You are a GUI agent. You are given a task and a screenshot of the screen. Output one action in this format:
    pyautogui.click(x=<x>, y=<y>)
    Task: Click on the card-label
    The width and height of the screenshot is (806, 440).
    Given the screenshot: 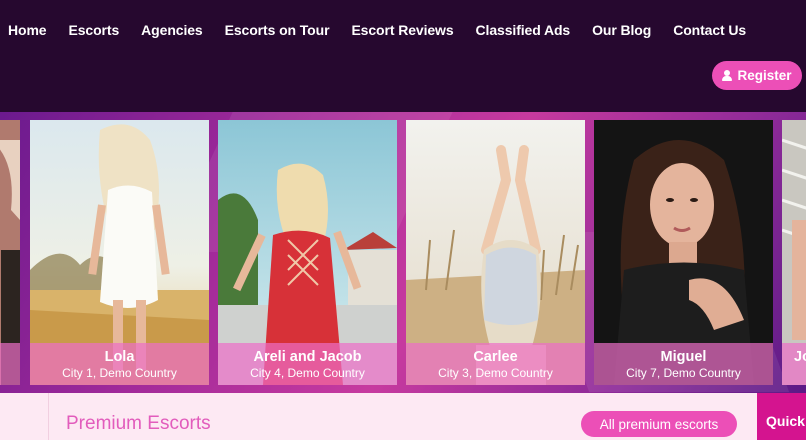 What is the action you would take?
    pyautogui.click(x=10, y=364)
    